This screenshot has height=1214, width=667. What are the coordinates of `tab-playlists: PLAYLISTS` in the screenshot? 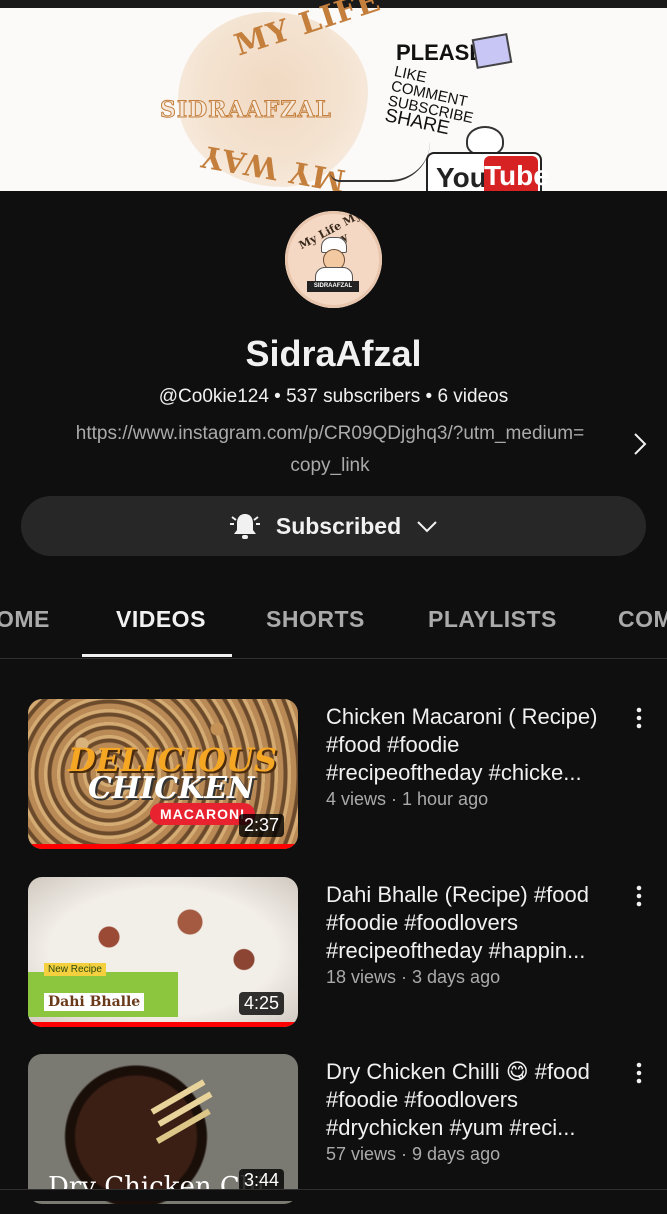 It's located at (492, 619).